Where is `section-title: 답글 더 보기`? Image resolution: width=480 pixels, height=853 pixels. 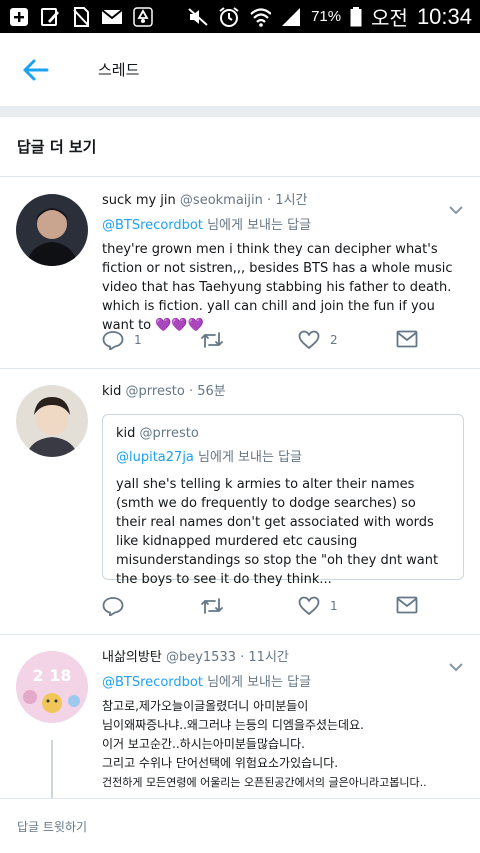
section-title: 답글 더 보기 is located at coordinates (57, 147).